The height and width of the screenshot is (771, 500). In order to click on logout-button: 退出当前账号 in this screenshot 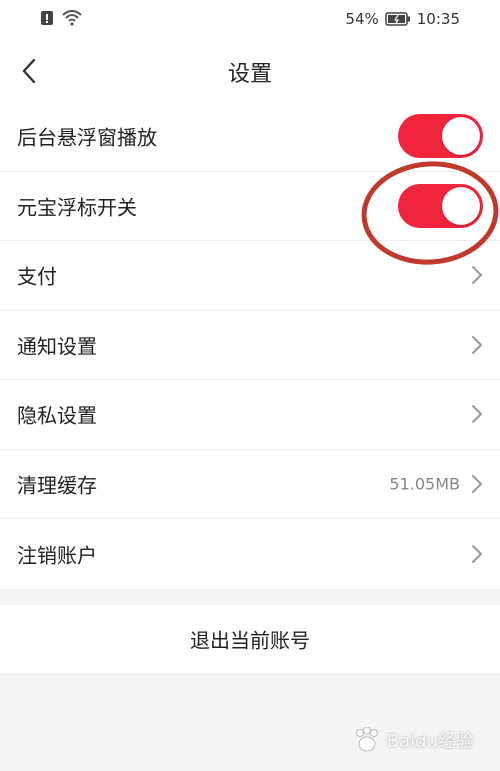, I will do `click(250, 639)`.